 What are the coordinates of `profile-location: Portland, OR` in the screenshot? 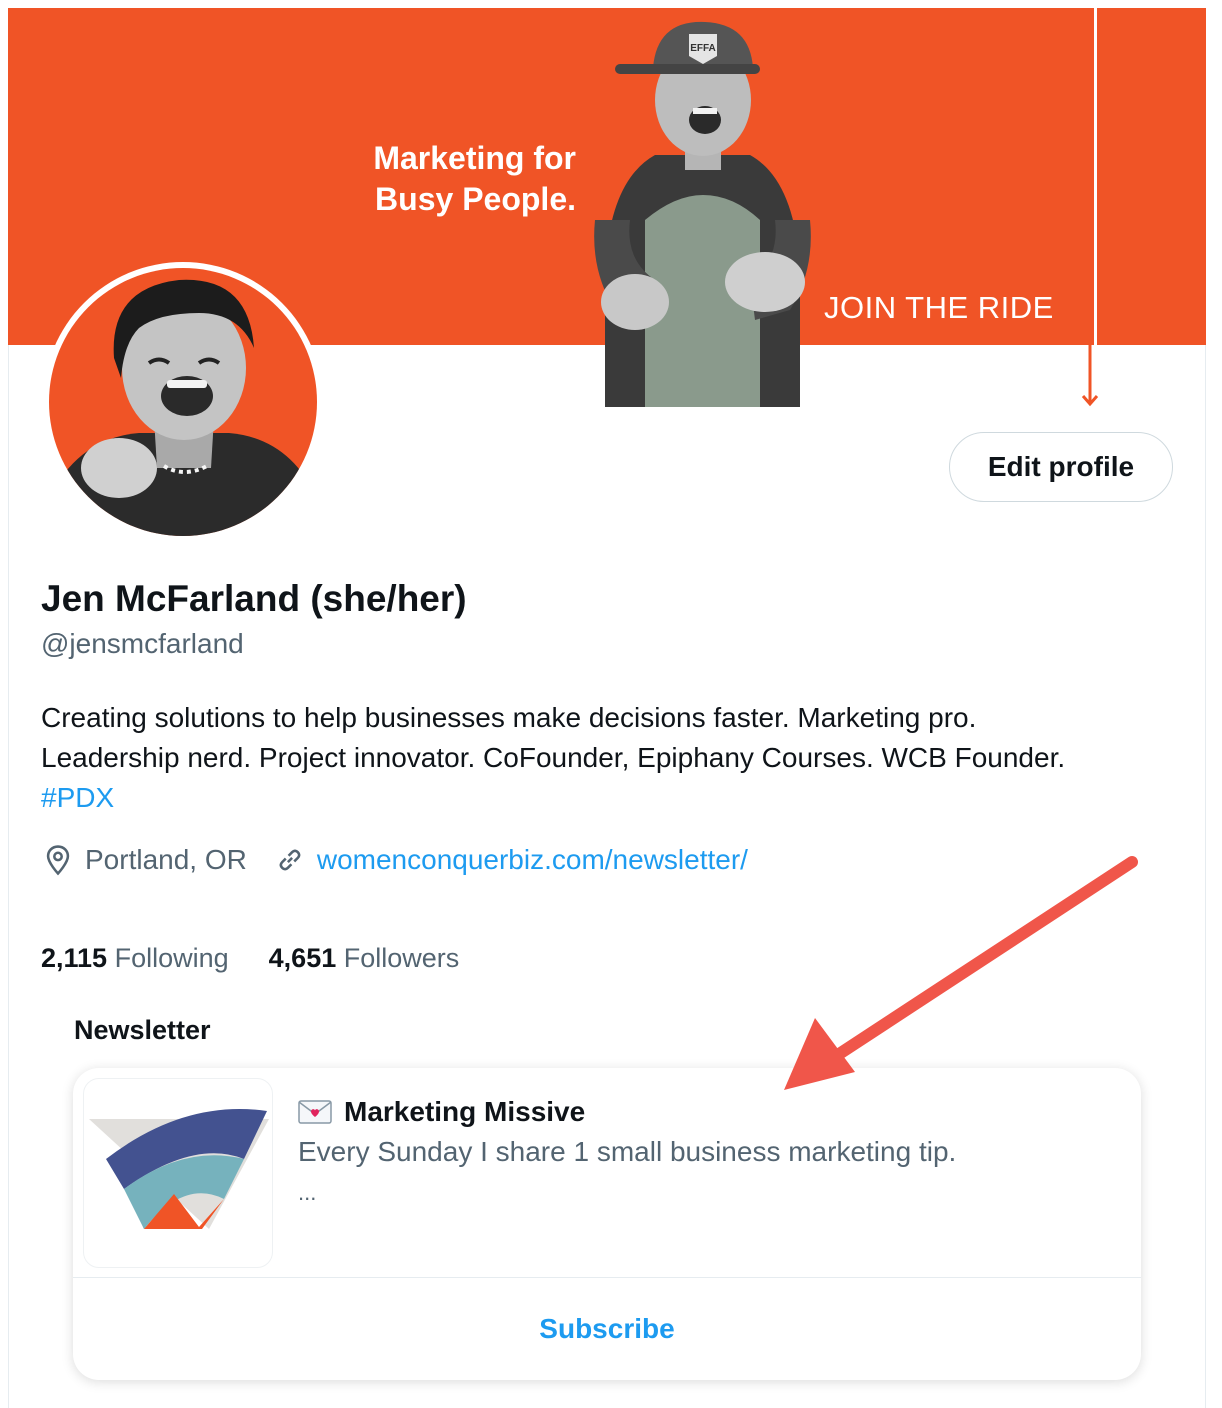 It's located at (166, 859).